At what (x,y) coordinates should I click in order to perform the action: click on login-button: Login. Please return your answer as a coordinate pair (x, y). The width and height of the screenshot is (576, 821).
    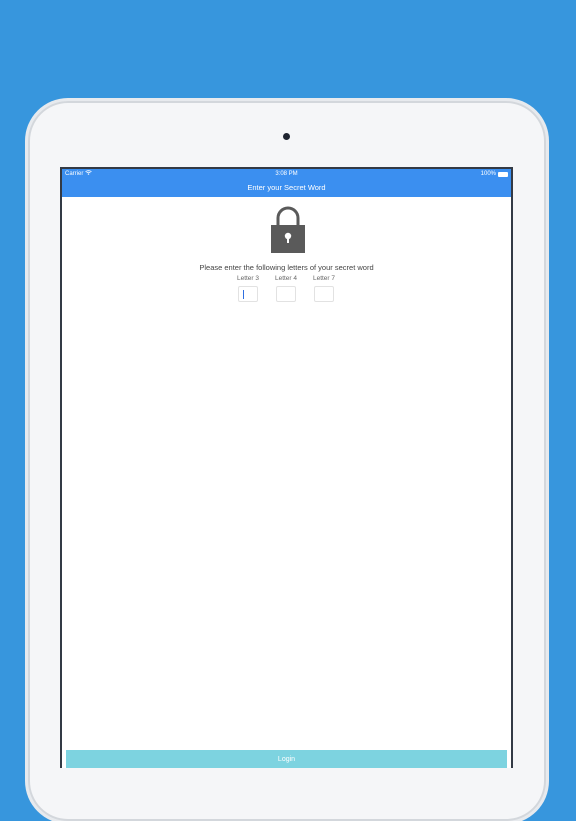
    Looking at the image, I should click on (286, 759).